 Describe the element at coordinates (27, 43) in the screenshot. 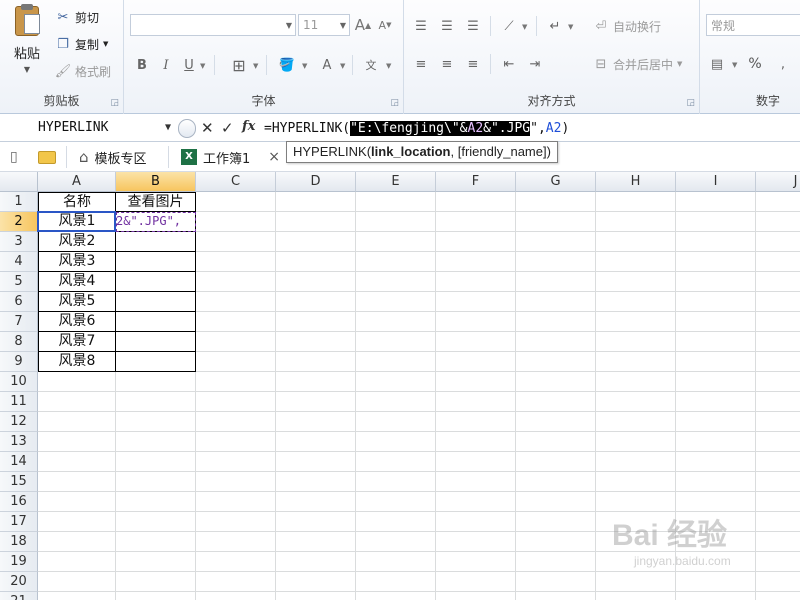

I see `paste-button: 粘贴 ▼` at that location.